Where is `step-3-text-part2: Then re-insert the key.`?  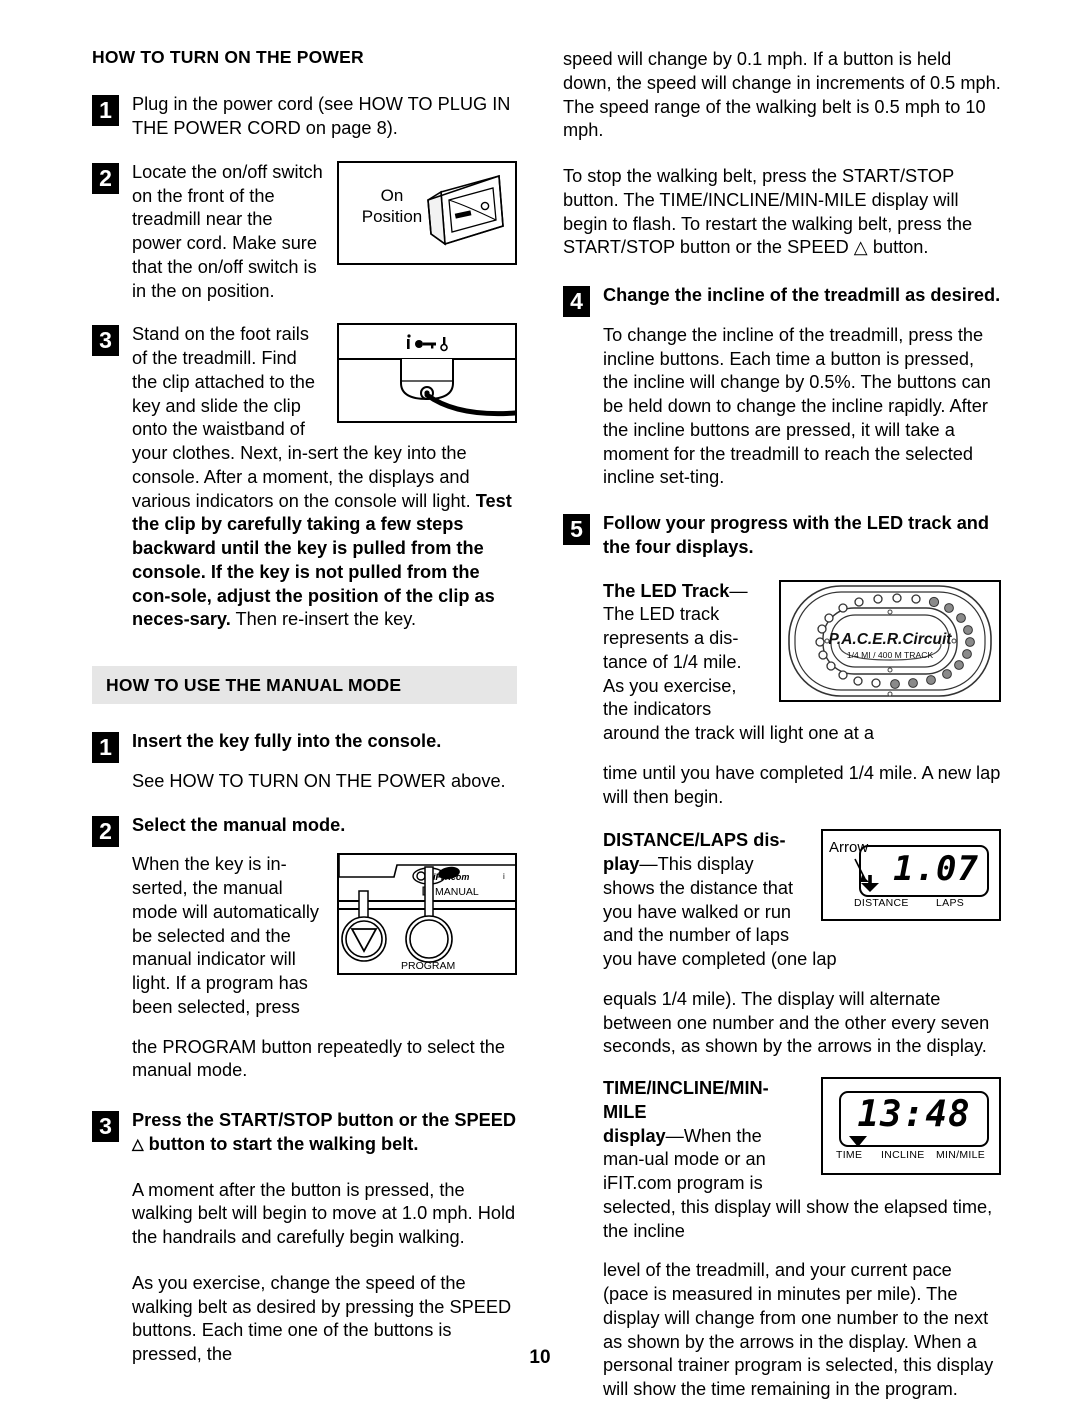 step-3-text-part2: Then re-insert the key. is located at coordinates (323, 619).